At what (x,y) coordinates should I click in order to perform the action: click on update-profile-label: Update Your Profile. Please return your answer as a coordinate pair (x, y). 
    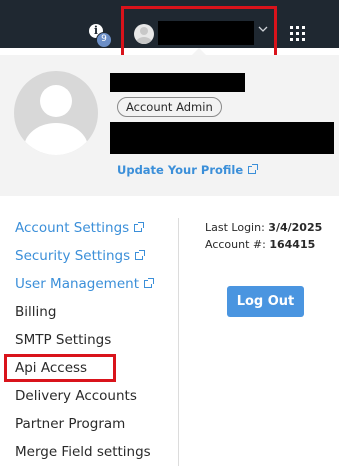
    Looking at the image, I should click on (180, 170).